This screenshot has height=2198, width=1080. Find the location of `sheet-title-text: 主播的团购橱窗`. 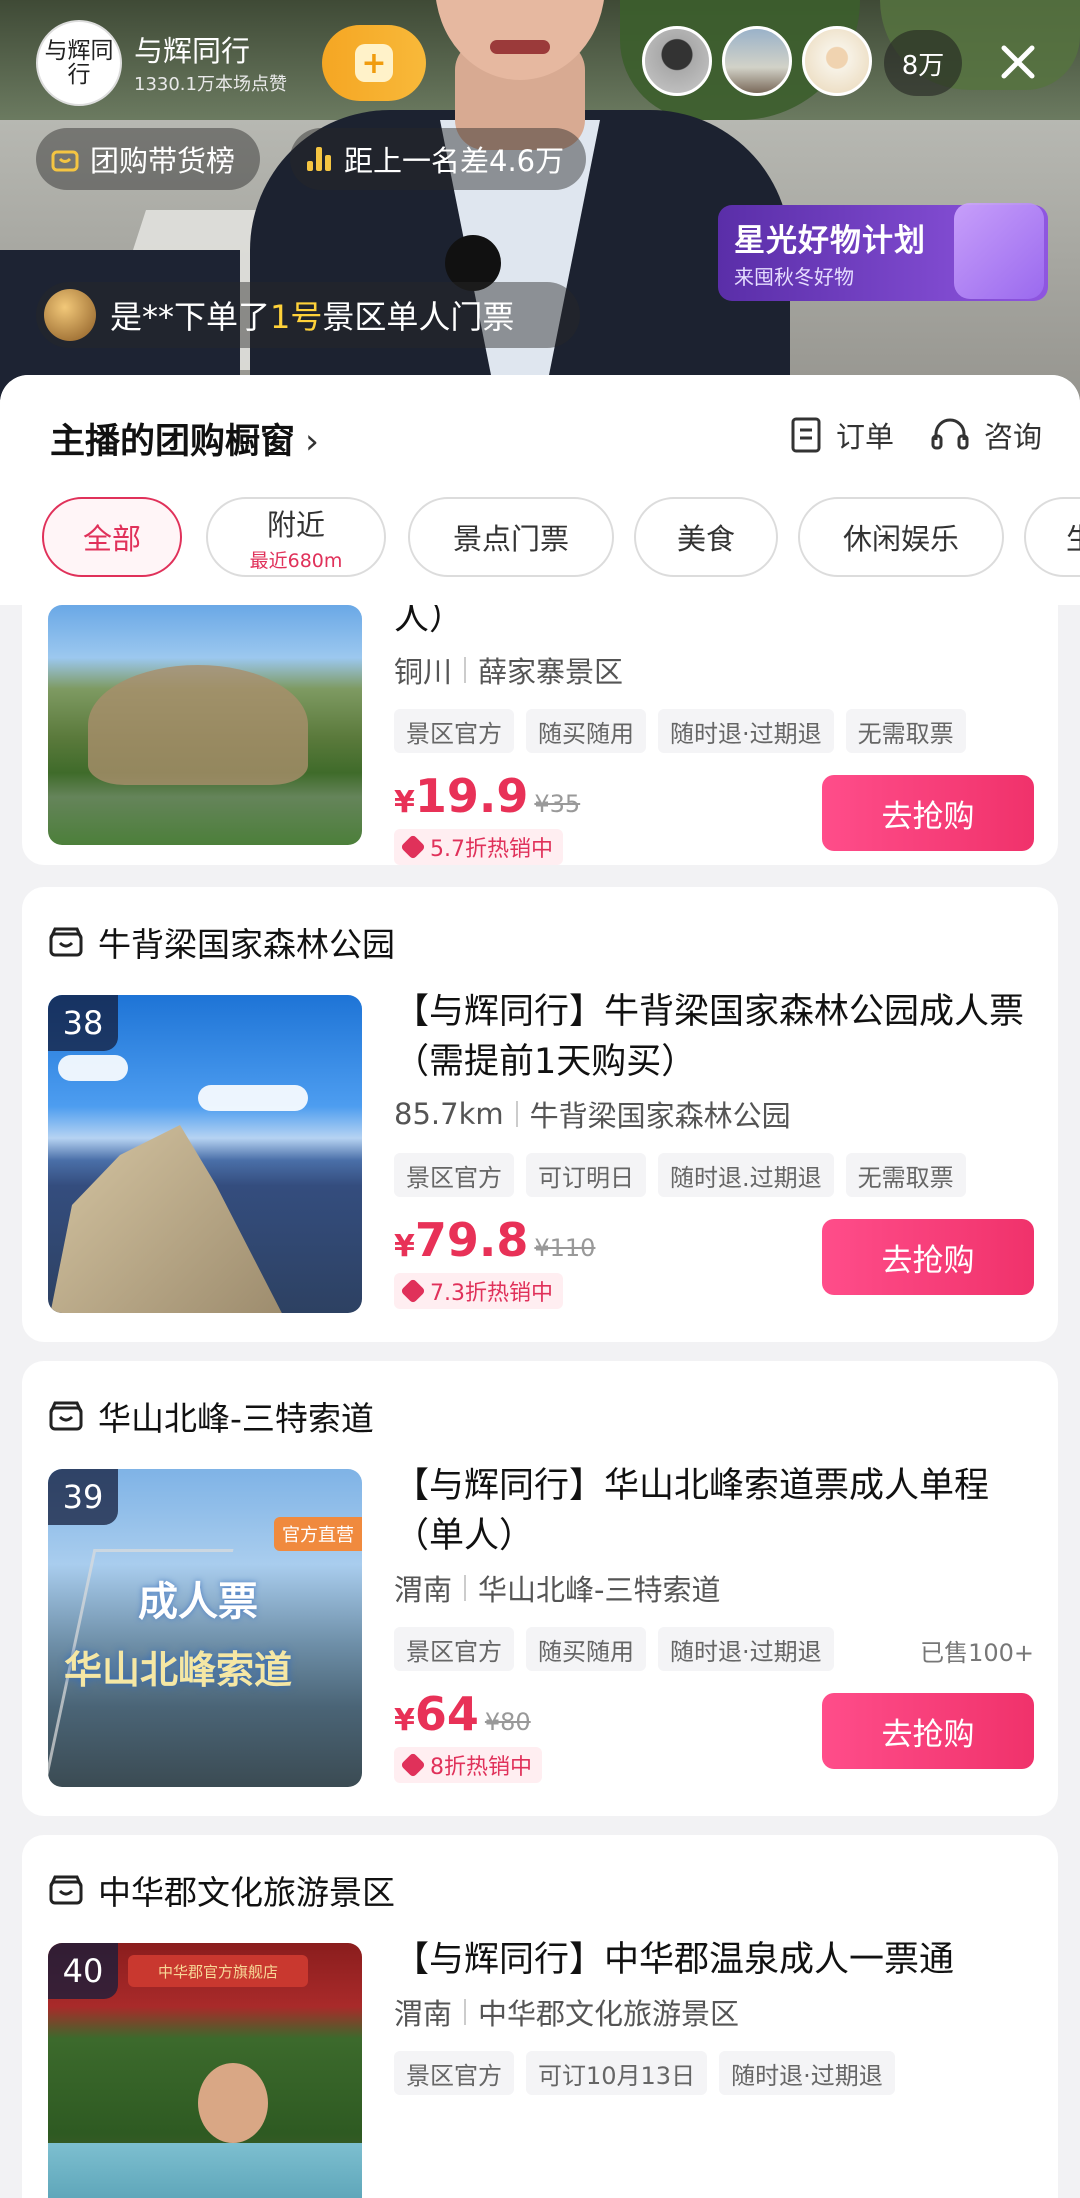

sheet-title-text: 主播的团购橱窗 is located at coordinates (173, 442).